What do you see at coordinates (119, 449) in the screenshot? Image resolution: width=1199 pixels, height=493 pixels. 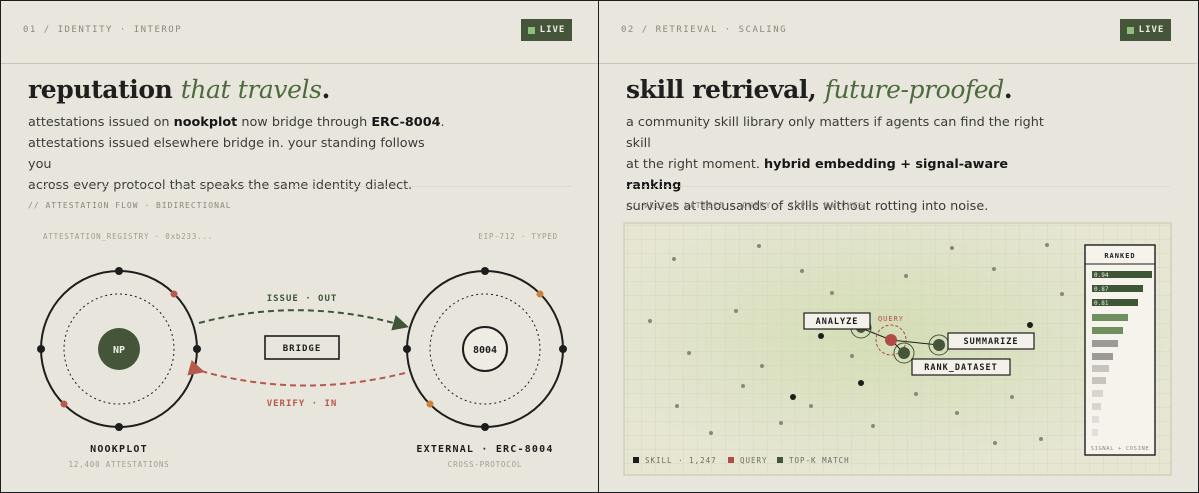 I see `nookplot-name: NOOKPLOT` at bounding box center [119, 449].